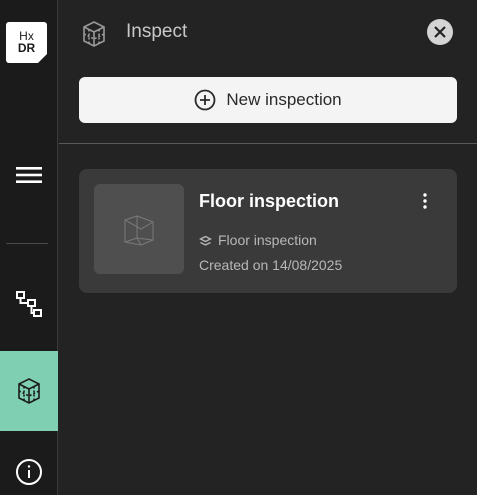 Image resolution: width=477 pixels, height=495 pixels. I want to click on panel-header-icon, so click(94, 36).